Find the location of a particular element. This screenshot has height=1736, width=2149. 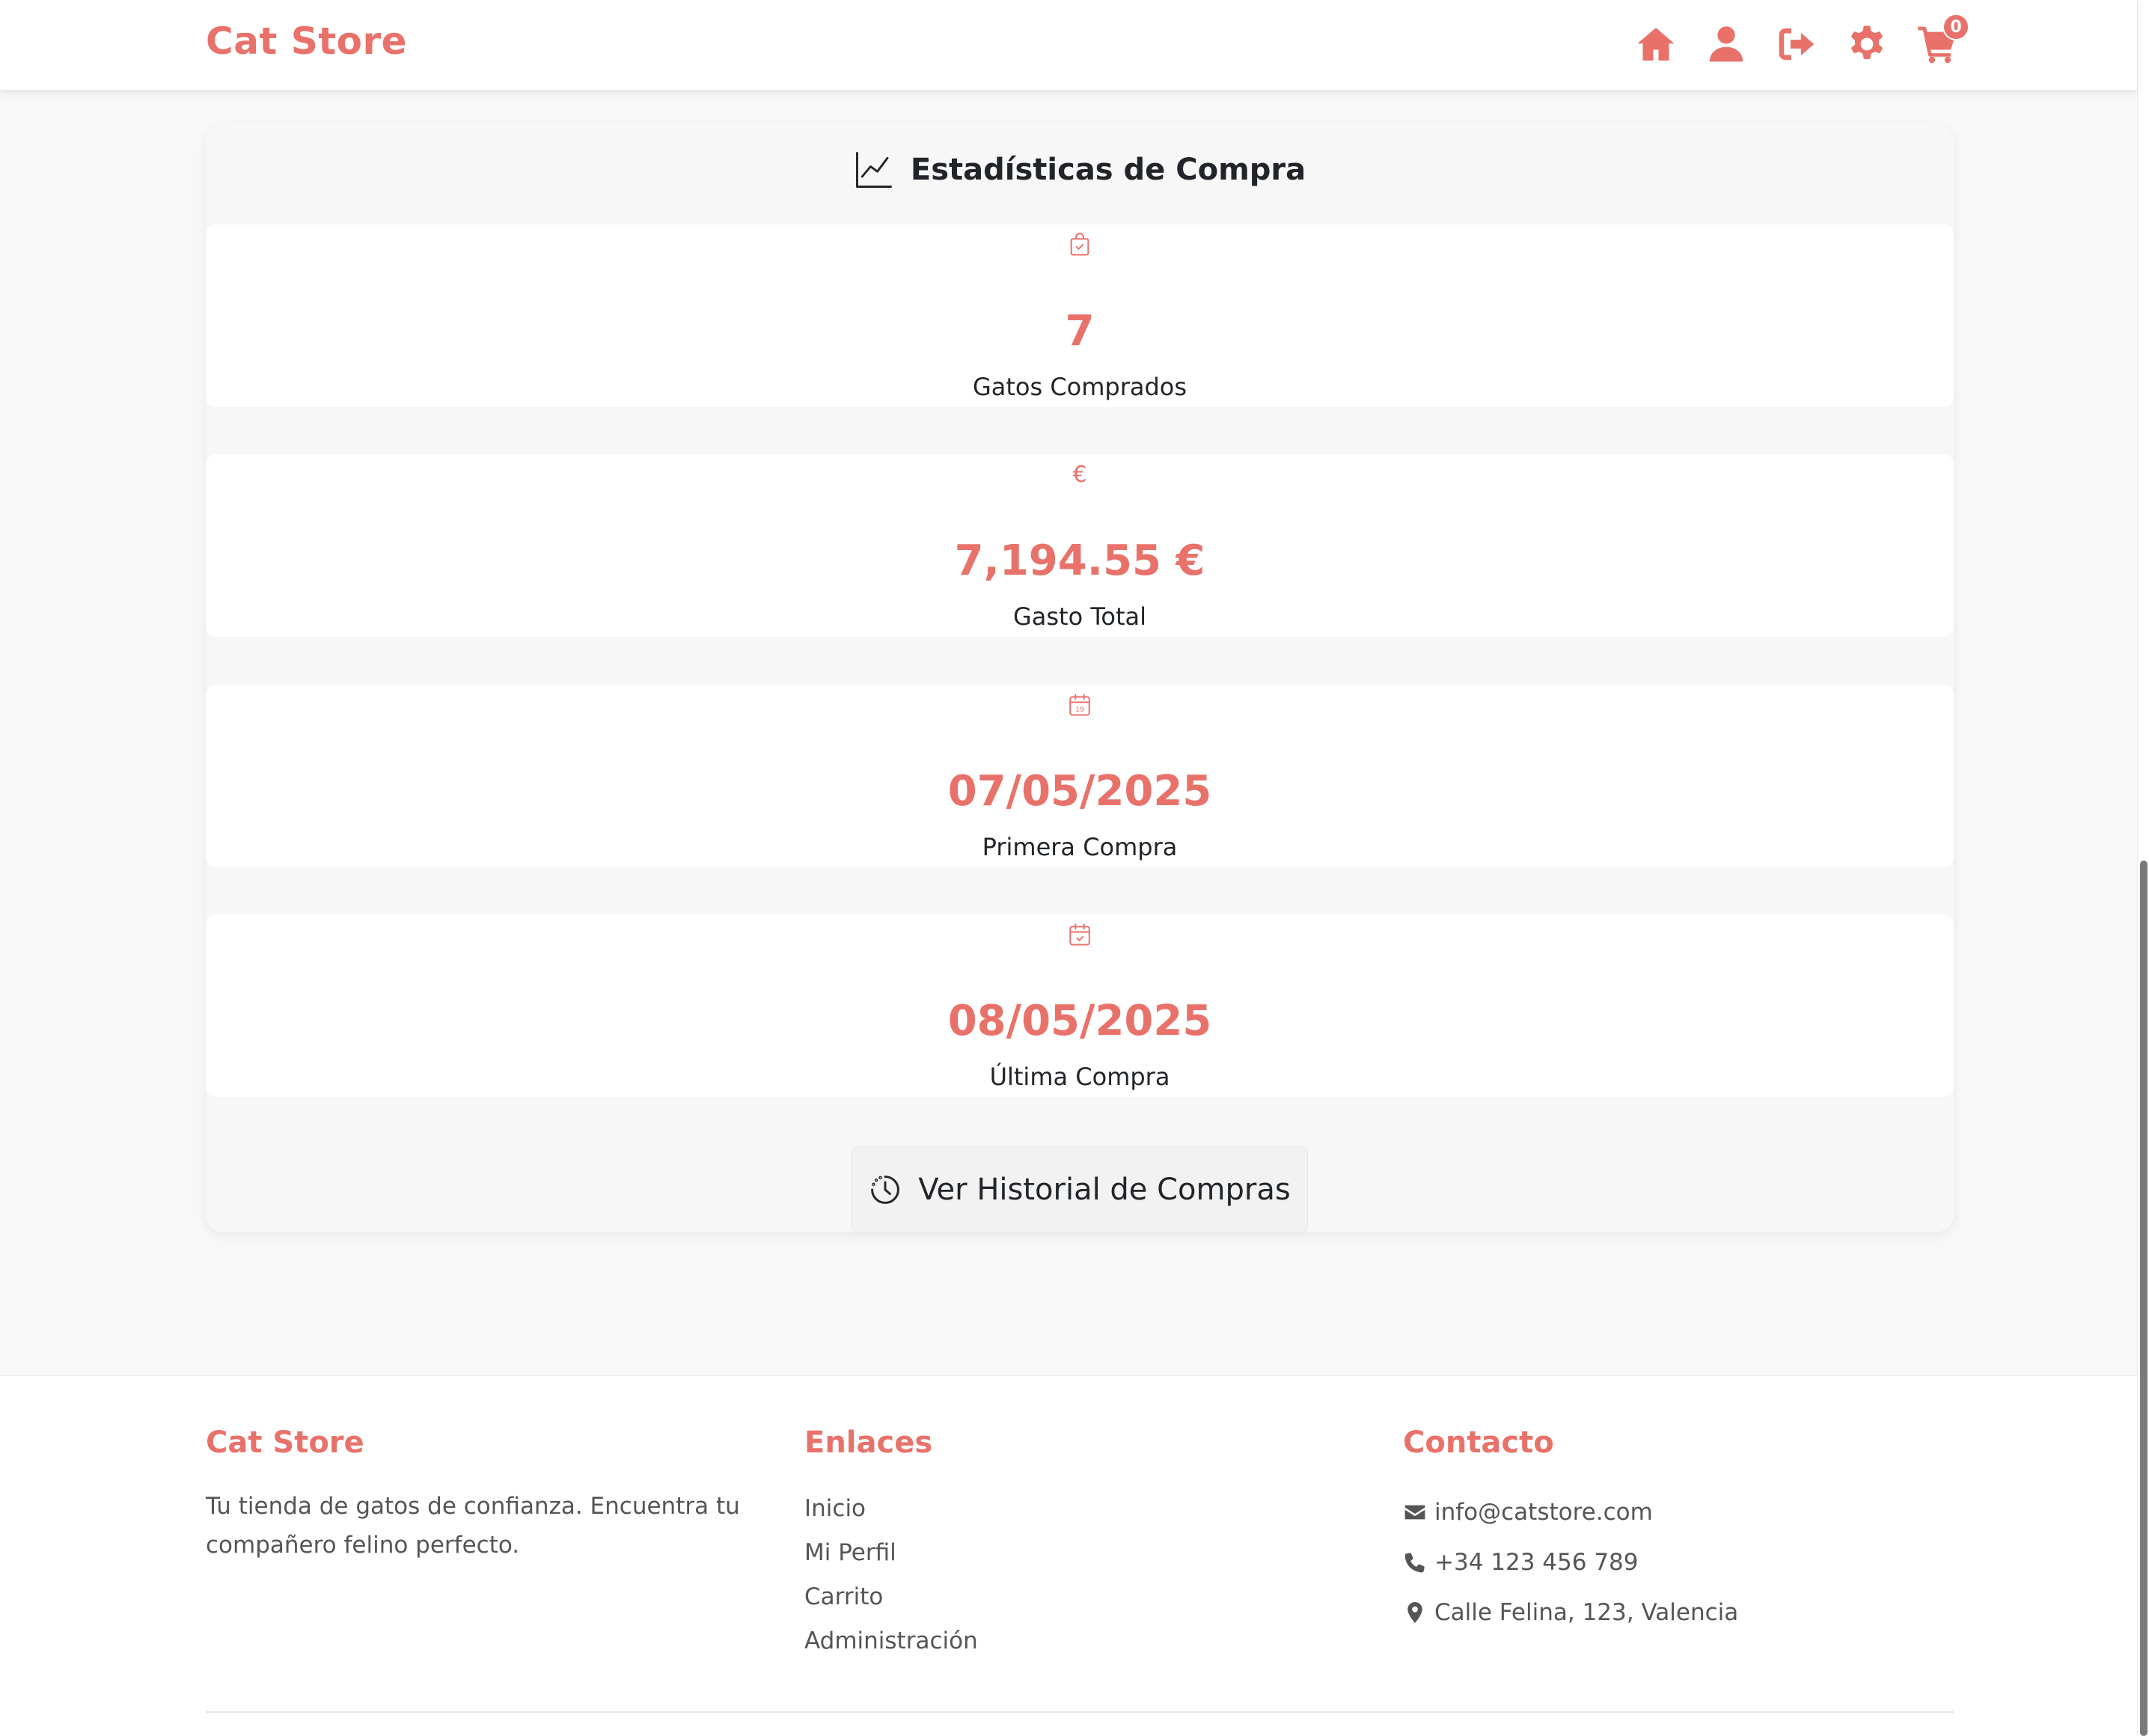

nav-icons: 0 is located at coordinates (1801, 40).